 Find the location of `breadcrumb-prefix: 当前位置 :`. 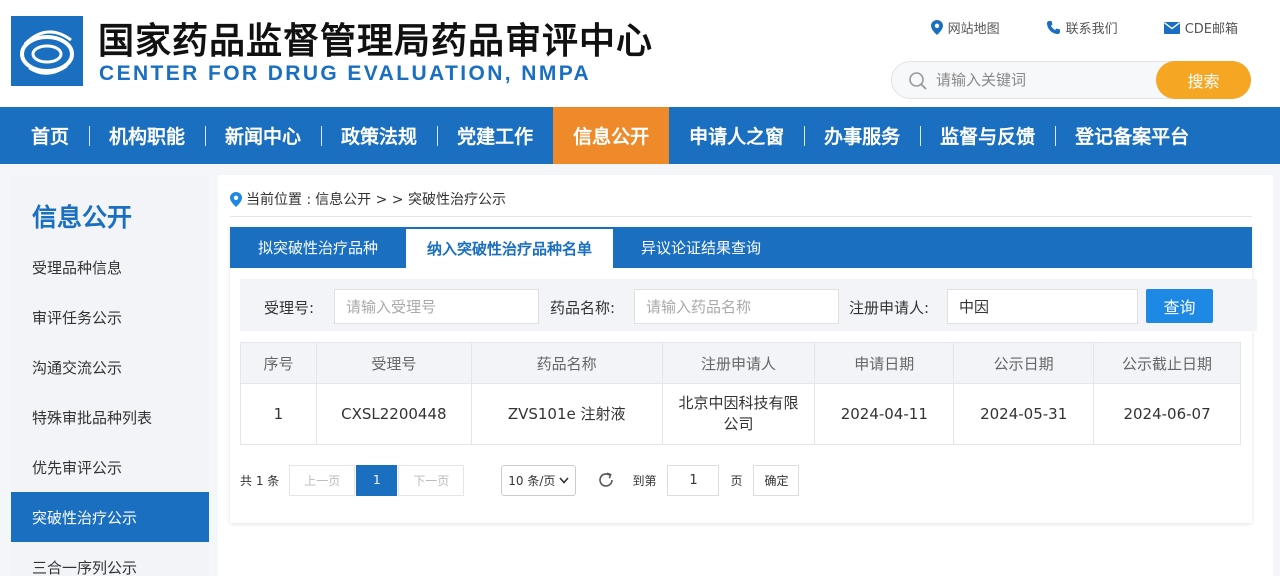

breadcrumb-prefix: 当前位置 : is located at coordinates (279, 200).